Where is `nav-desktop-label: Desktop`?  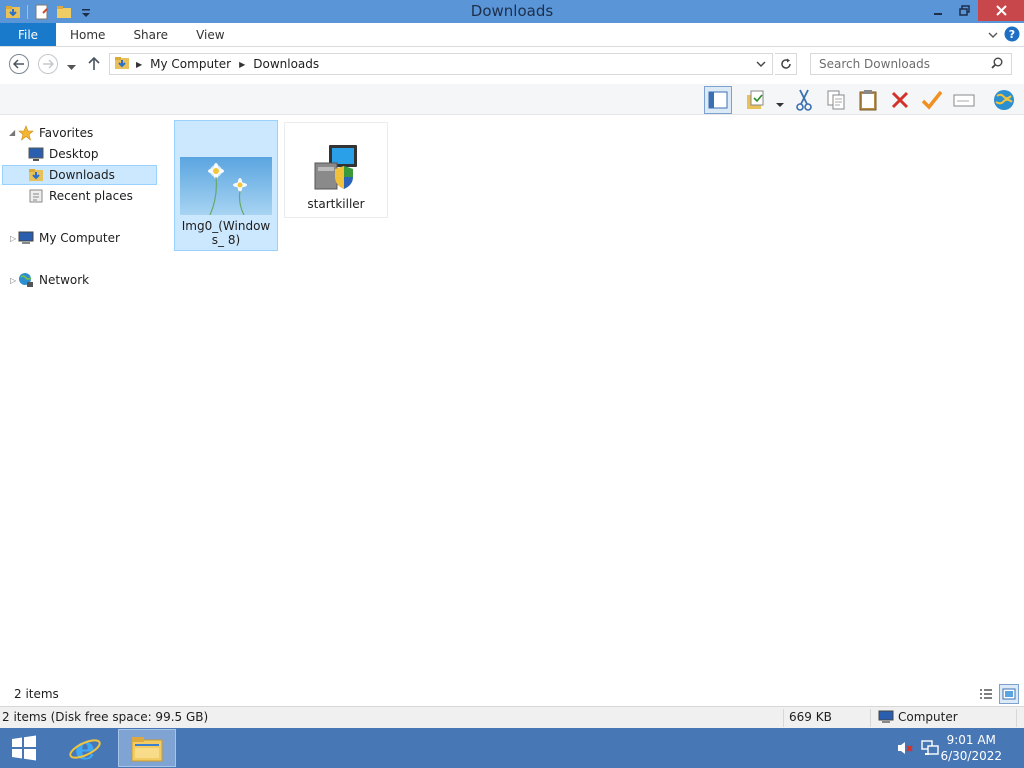 nav-desktop-label: Desktop is located at coordinates (74, 154).